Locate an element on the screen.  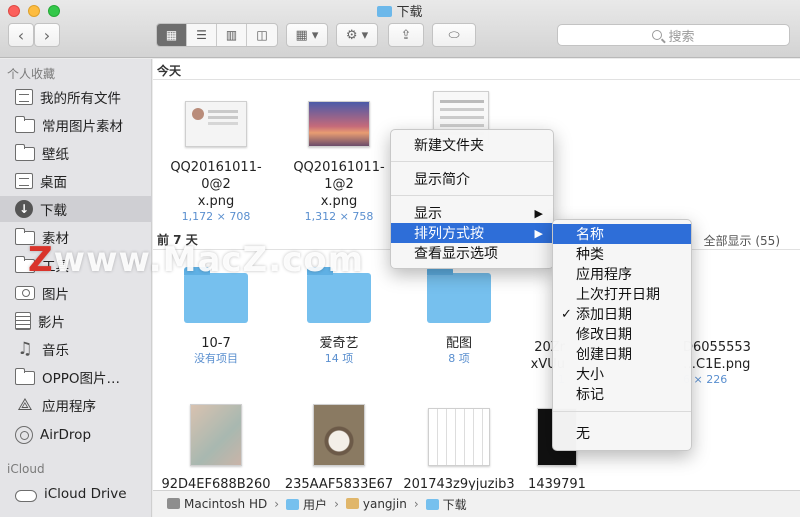
file-dimensions: 1,312 × 758 is located at coordinates (339, 216).